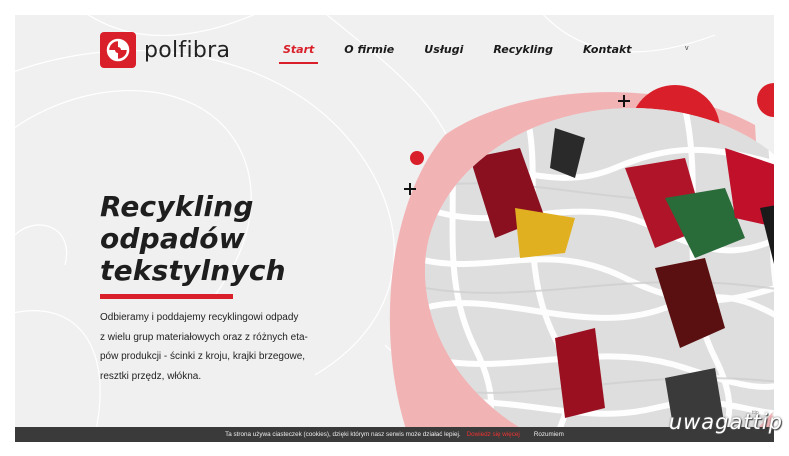  I want to click on title-underline-bar, so click(166, 296).